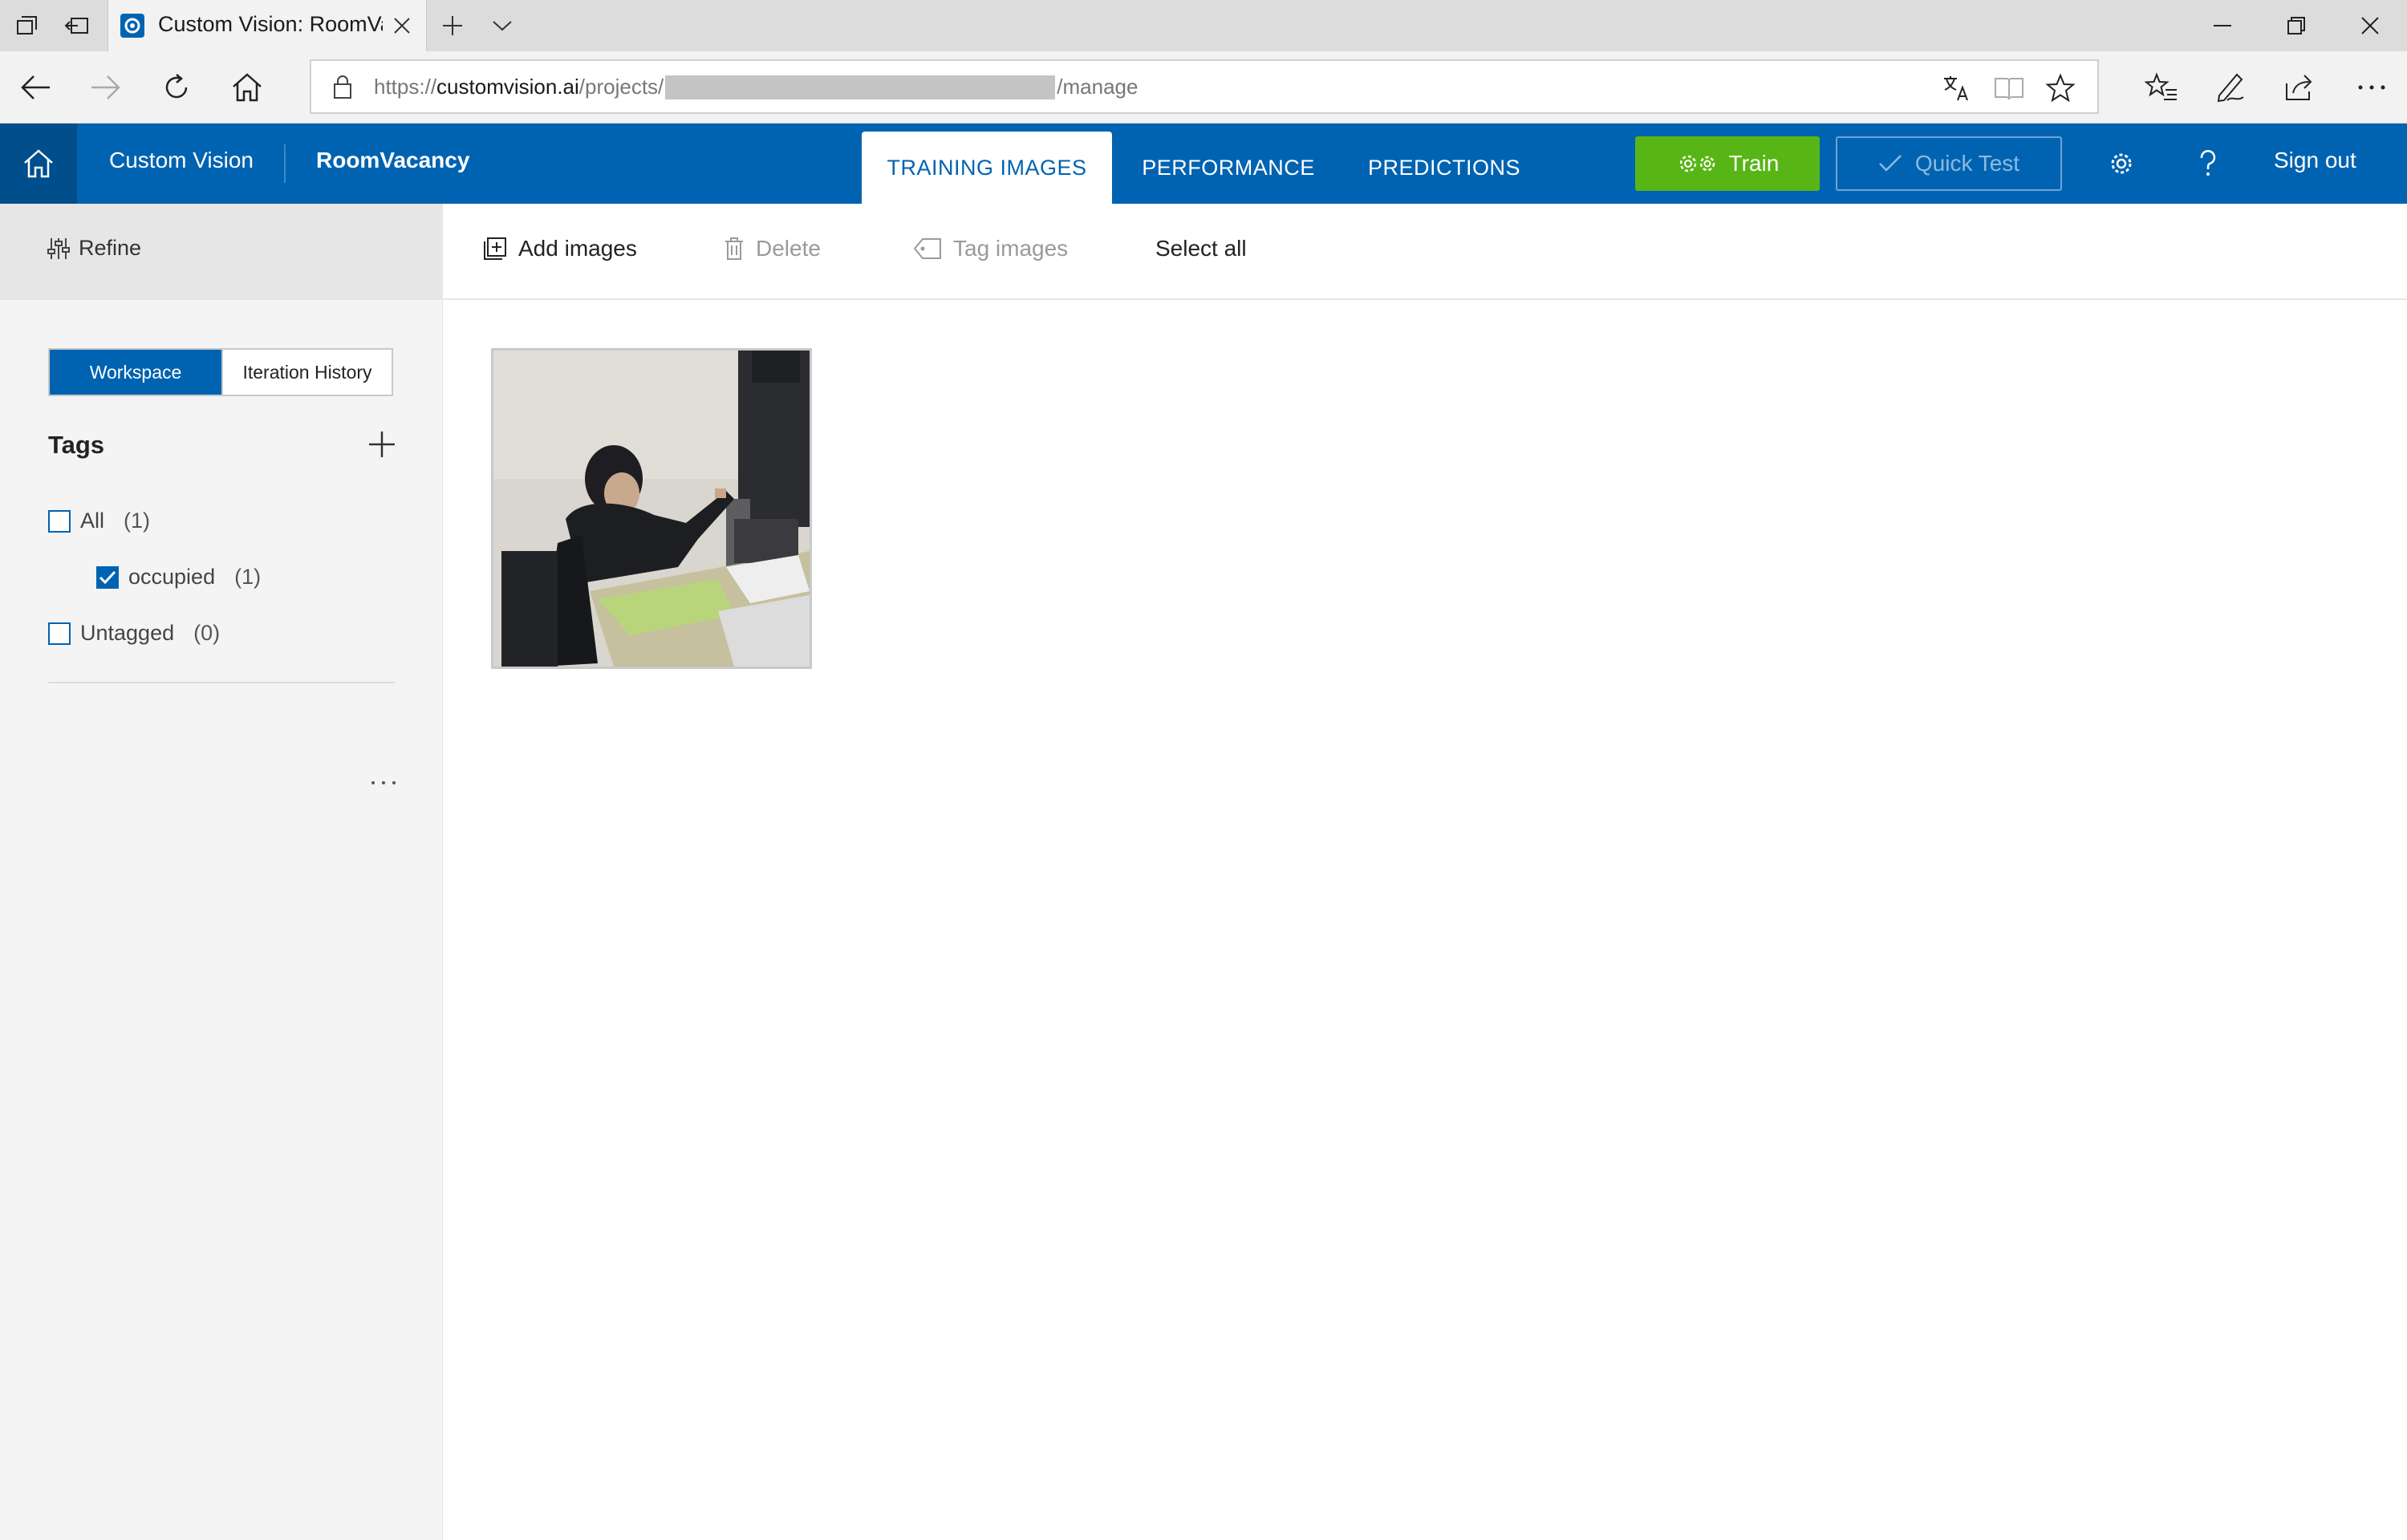  I want to click on tag-images-button: Tag images, so click(991, 248).